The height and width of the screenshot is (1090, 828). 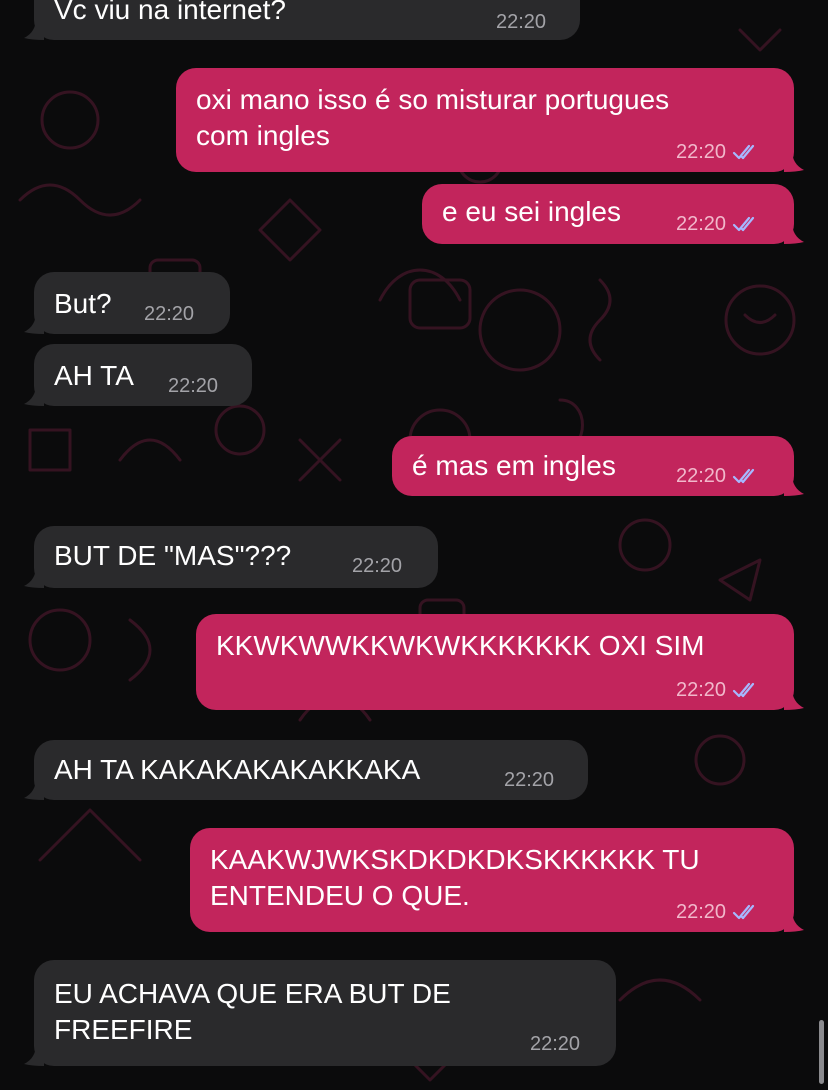 I want to click on message-text-line: But?, so click(x=83, y=303).